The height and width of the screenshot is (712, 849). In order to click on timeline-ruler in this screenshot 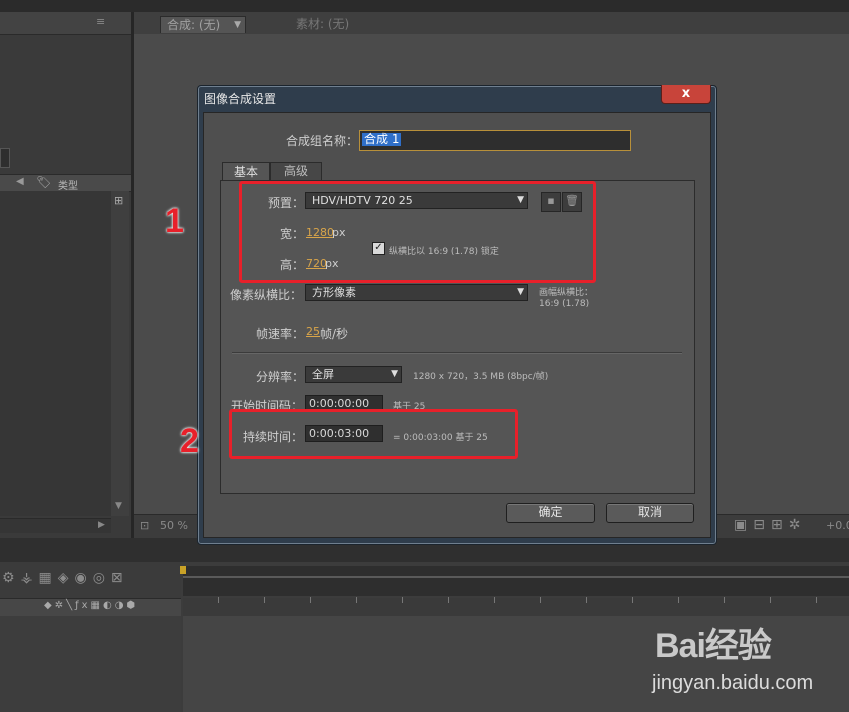, I will do `click(516, 581)`.